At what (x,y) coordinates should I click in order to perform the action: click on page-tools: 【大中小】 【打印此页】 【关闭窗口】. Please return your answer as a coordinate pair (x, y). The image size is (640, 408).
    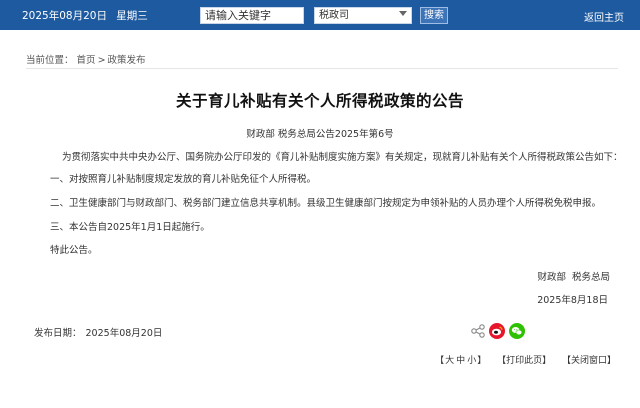
    Looking at the image, I should click on (525, 359).